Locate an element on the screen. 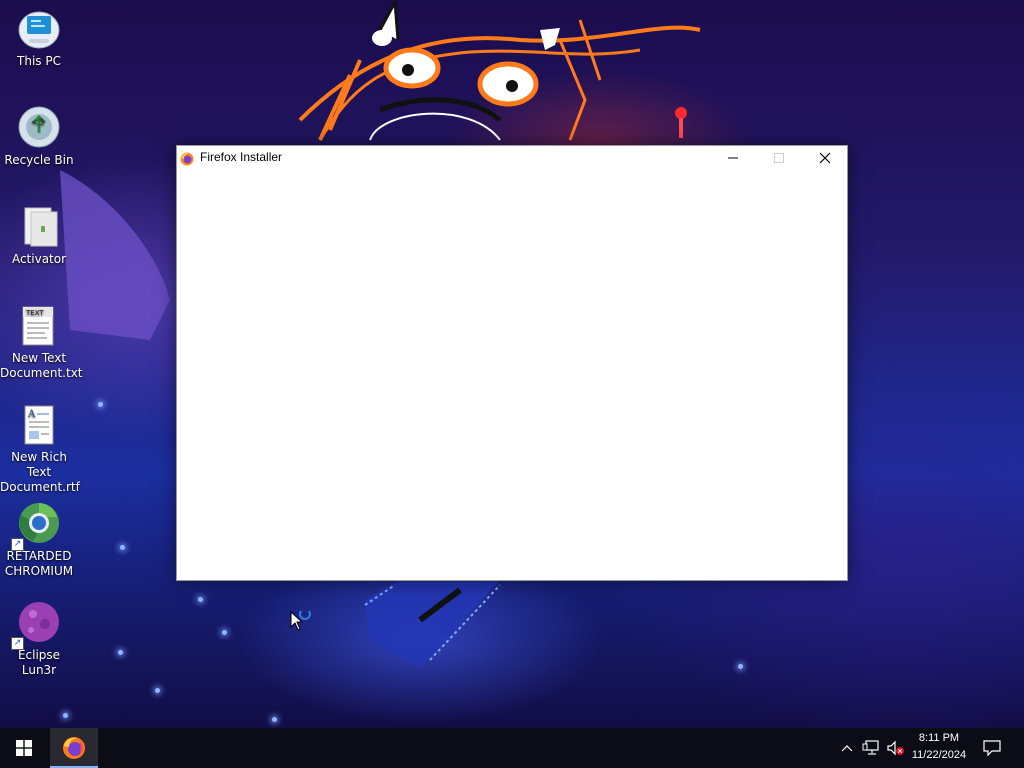 The width and height of the screenshot is (1024, 768). rich-text-document-icon: A is located at coordinates (39, 424).